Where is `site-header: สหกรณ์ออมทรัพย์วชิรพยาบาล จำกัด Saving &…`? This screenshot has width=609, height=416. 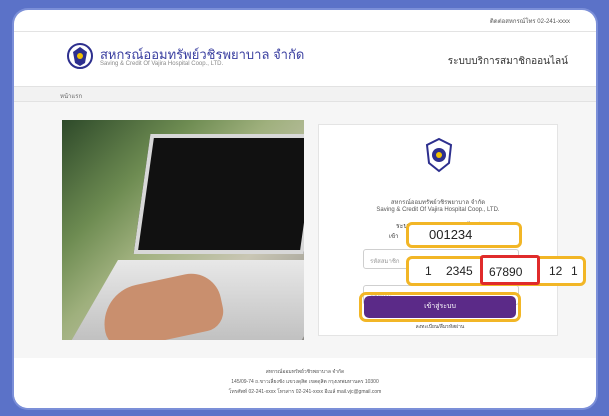
site-header: สหกรณ์ออมทรัพย์วชิรพยาบาล จำกัด Saving &… is located at coordinates (305, 59).